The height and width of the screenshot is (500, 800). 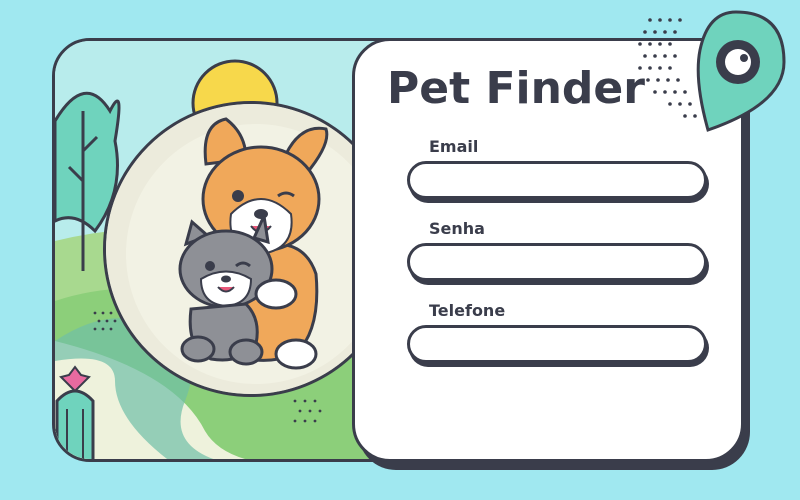 I want to click on phone-field-group: Telefone, so click(x=559, y=332).